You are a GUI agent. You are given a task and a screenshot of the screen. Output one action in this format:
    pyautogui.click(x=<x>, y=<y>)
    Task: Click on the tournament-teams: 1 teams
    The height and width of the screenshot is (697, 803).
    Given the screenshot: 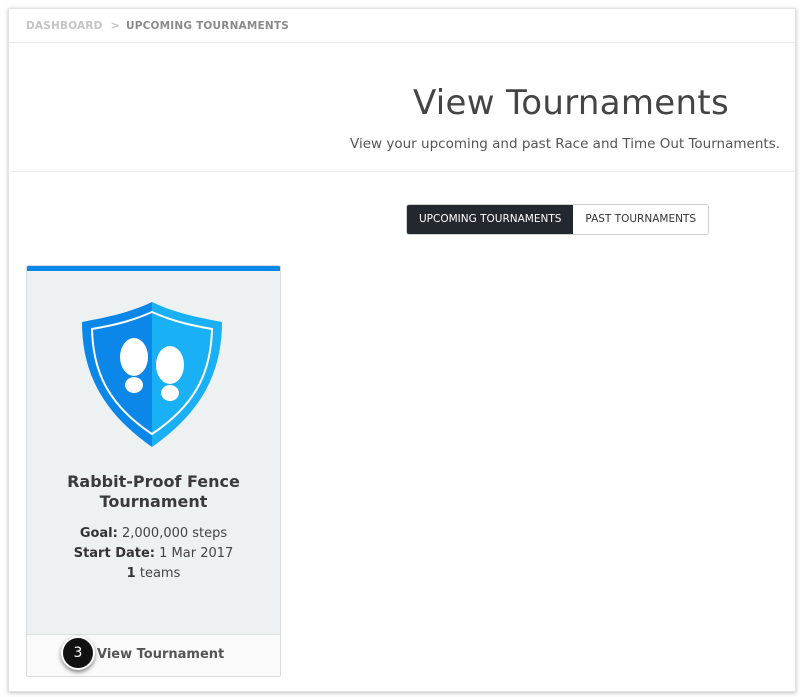 What is the action you would take?
    pyautogui.click(x=153, y=574)
    